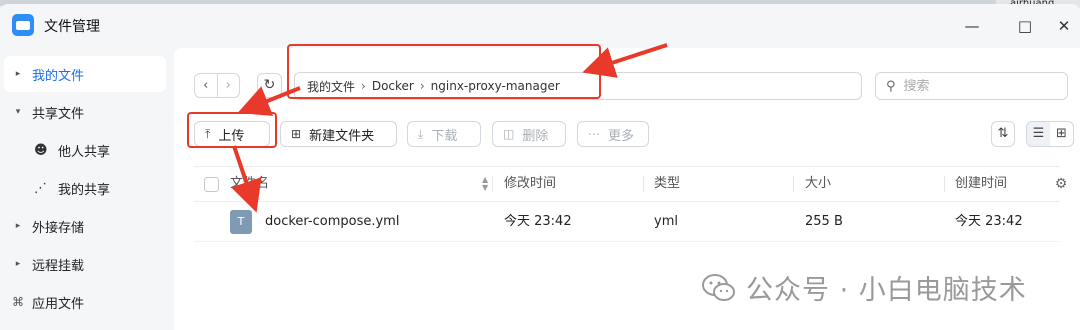 The height and width of the screenshot is (330, 1080). Describe the element at coordinates (886, 290) in the screenshot. I see `watermark-text: 公众号 · 小白电脑技术` at that location.